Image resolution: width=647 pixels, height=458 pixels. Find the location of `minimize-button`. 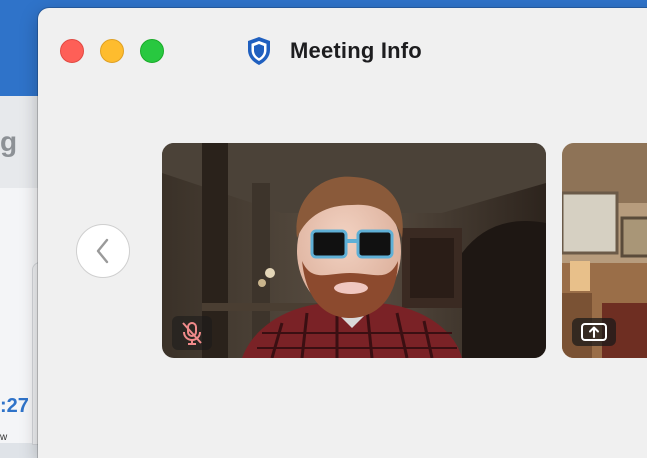

minimize-button is located at coordinates (112, 51).